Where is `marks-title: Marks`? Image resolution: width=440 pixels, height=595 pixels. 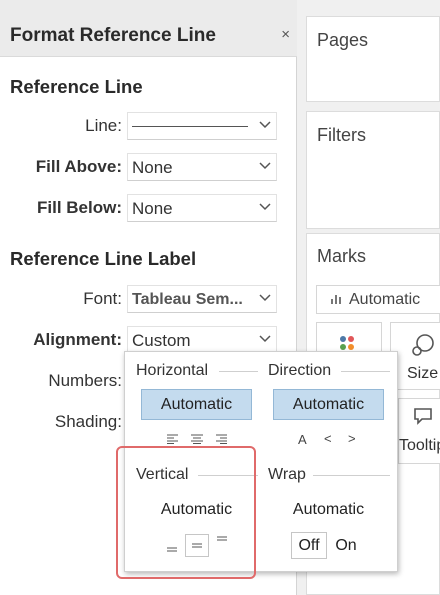 marks-title: Marks is located at coordinates (341, 256).